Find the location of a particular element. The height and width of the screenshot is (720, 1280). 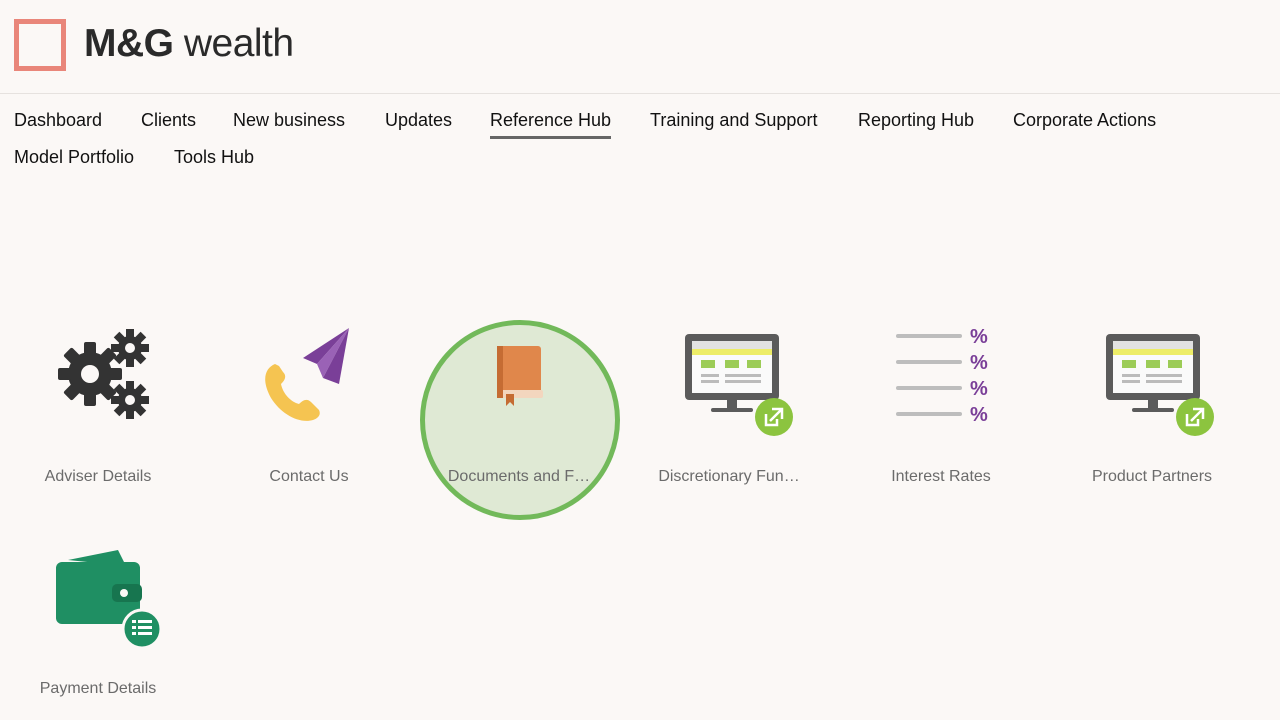

tile-label: Interest Rates is located at coordinates (941, 476).